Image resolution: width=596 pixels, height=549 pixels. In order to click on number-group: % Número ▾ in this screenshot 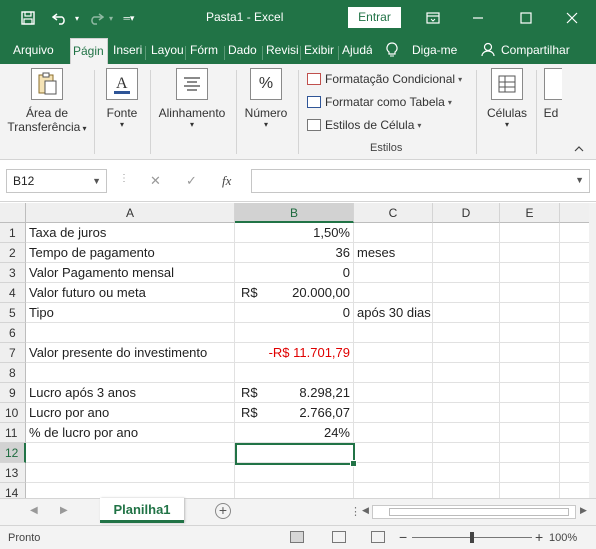, I will do `click(266, 98)`.